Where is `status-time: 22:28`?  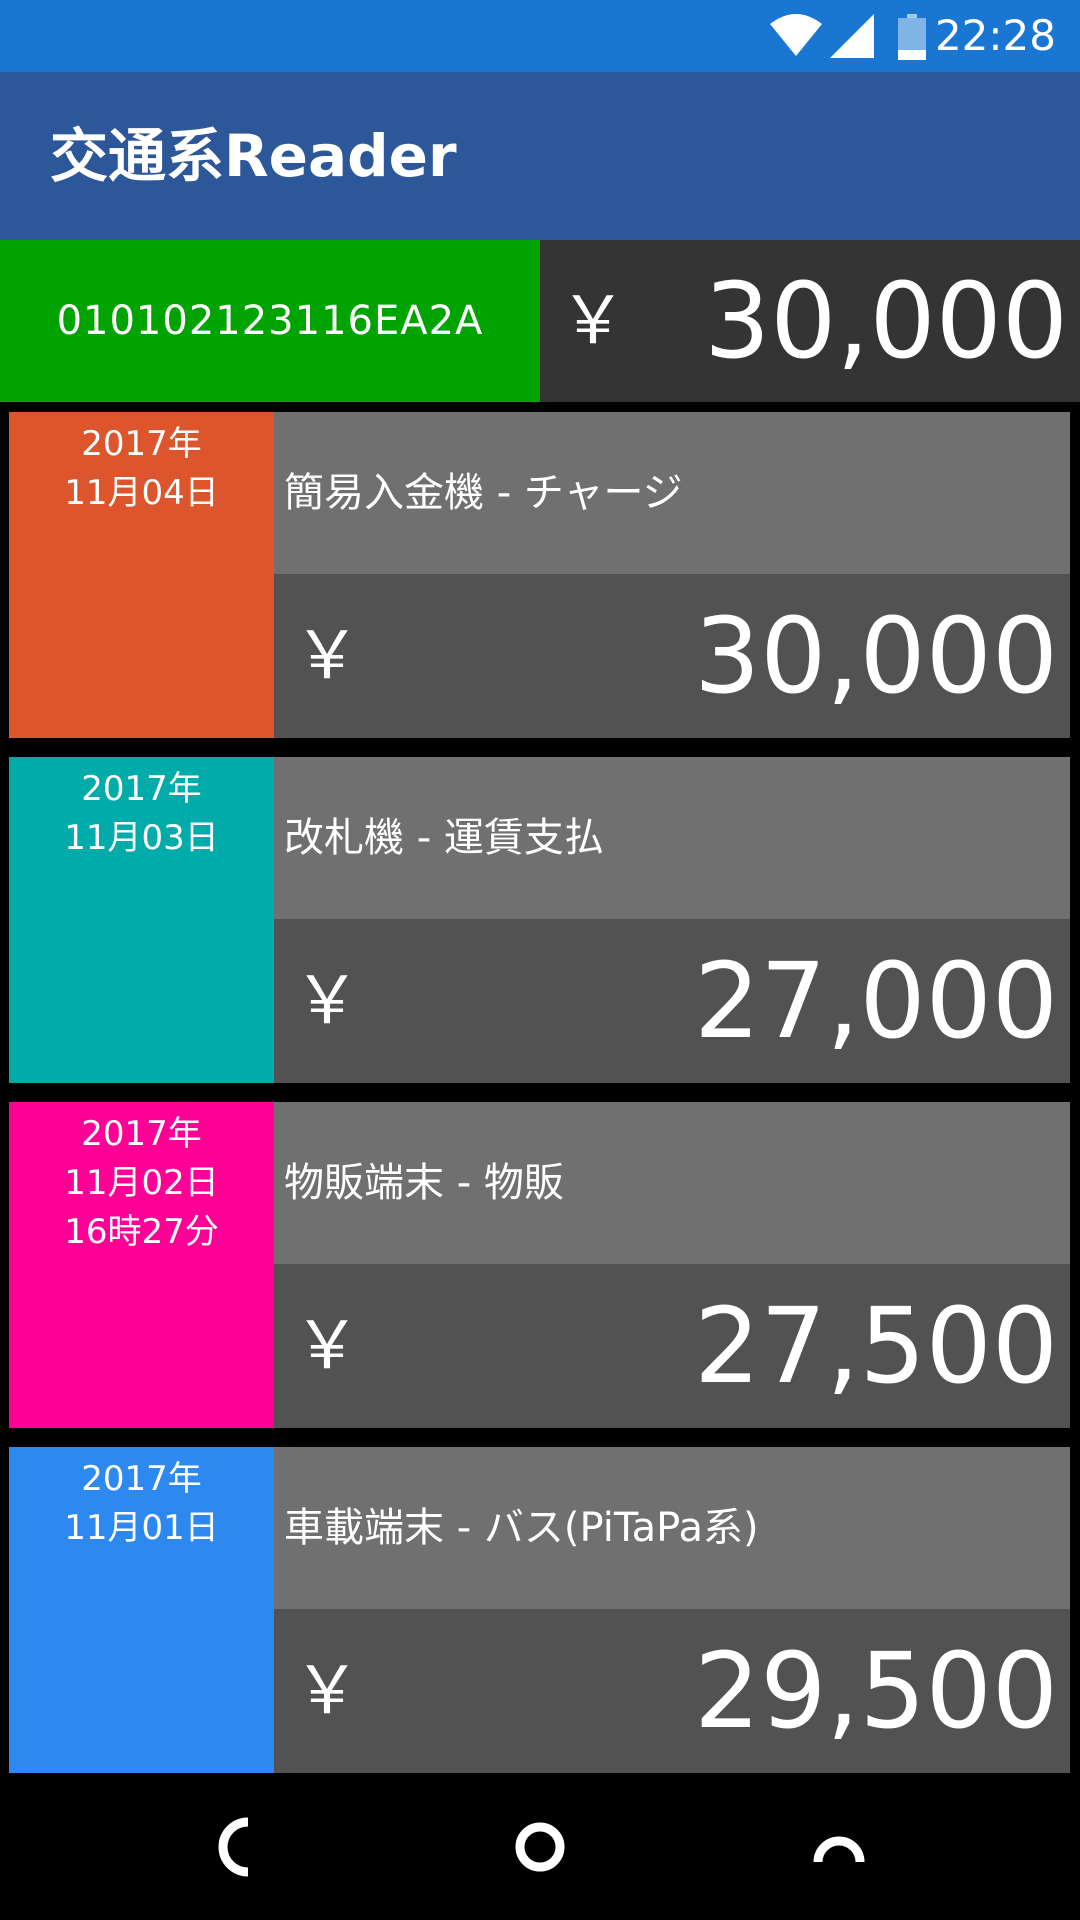
status-time: 22:28 is located at coordinates (995, 35).